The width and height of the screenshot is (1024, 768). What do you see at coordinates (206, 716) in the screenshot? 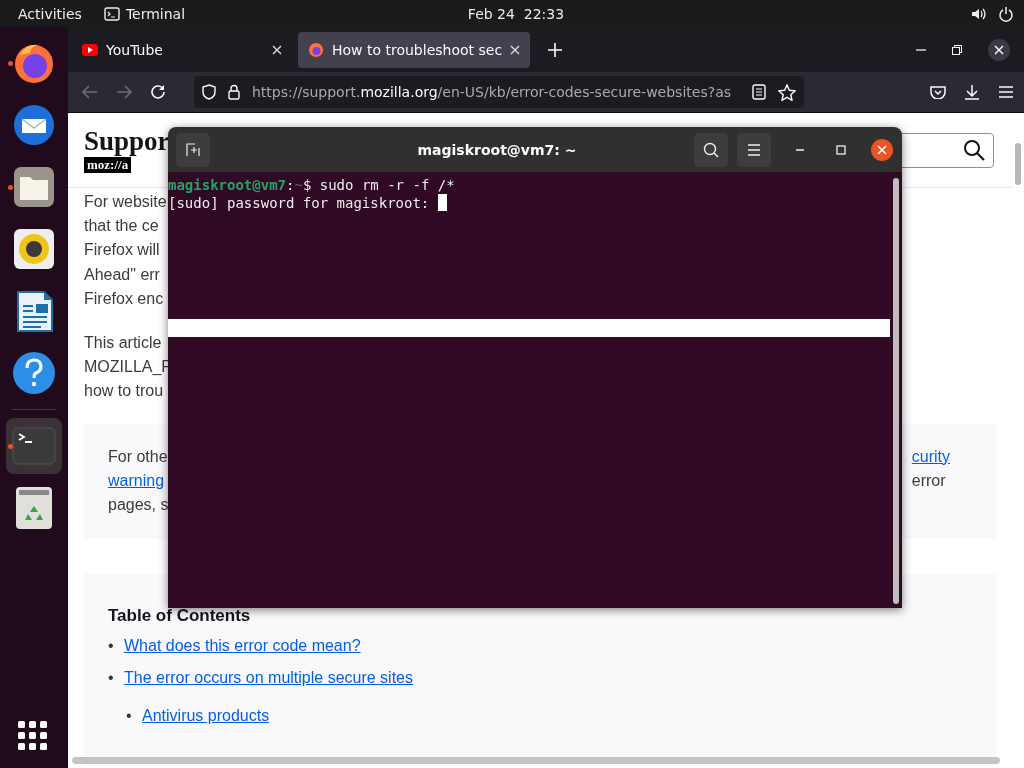
I see `link: Antivirus products` at bounding box center [206, 716].